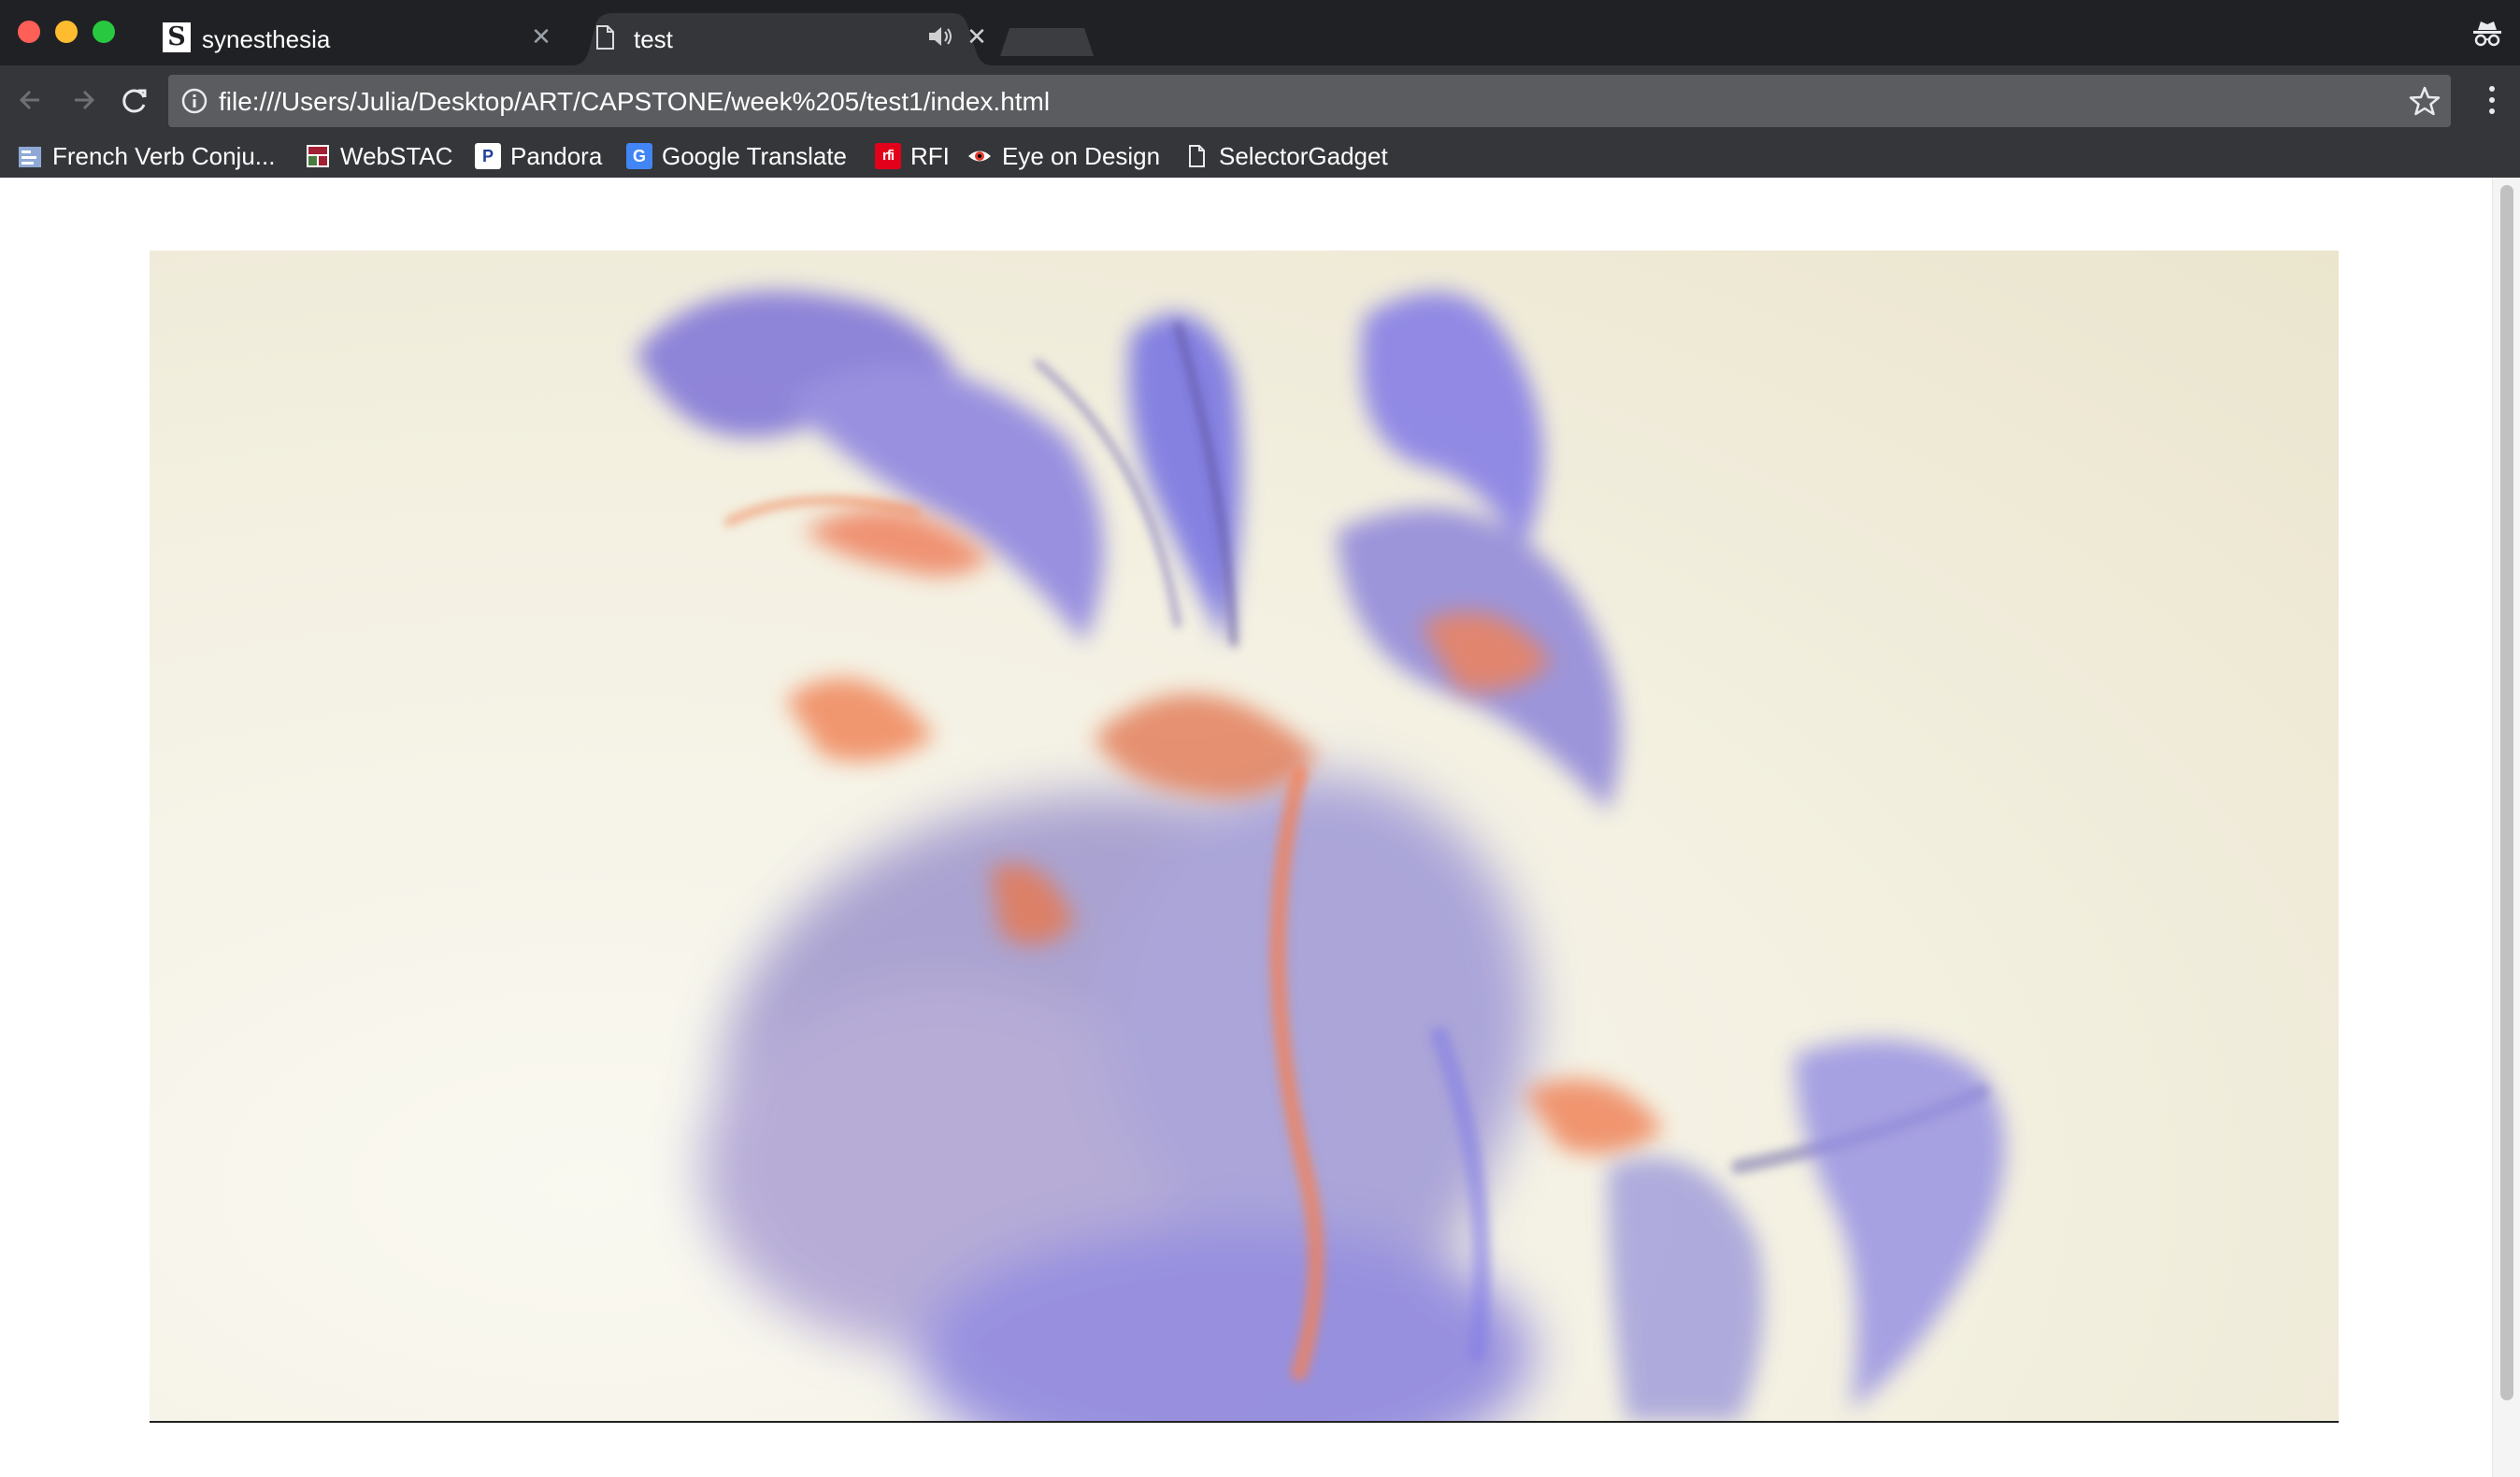  I want to click on bookmark-pandora: P Pandora, so click(538, 156).